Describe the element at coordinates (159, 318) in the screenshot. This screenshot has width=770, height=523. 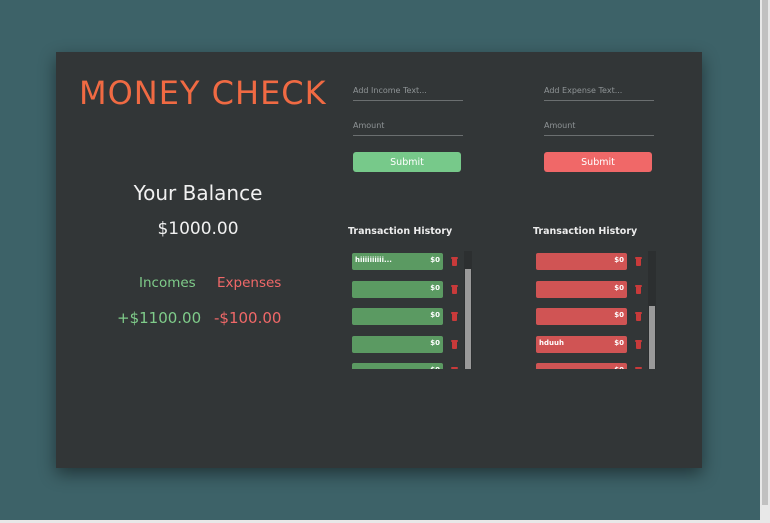
I see `incomes-value: +$1100.00` at that location.